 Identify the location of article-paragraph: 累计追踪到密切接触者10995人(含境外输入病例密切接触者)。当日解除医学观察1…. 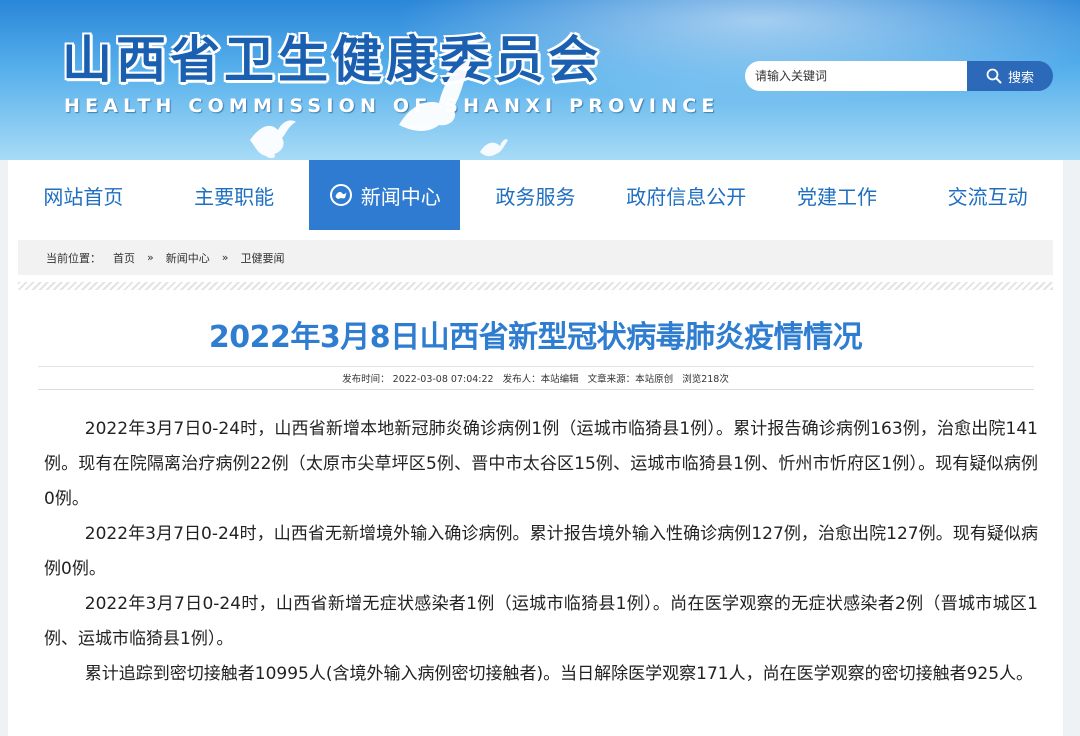
(559, 674).